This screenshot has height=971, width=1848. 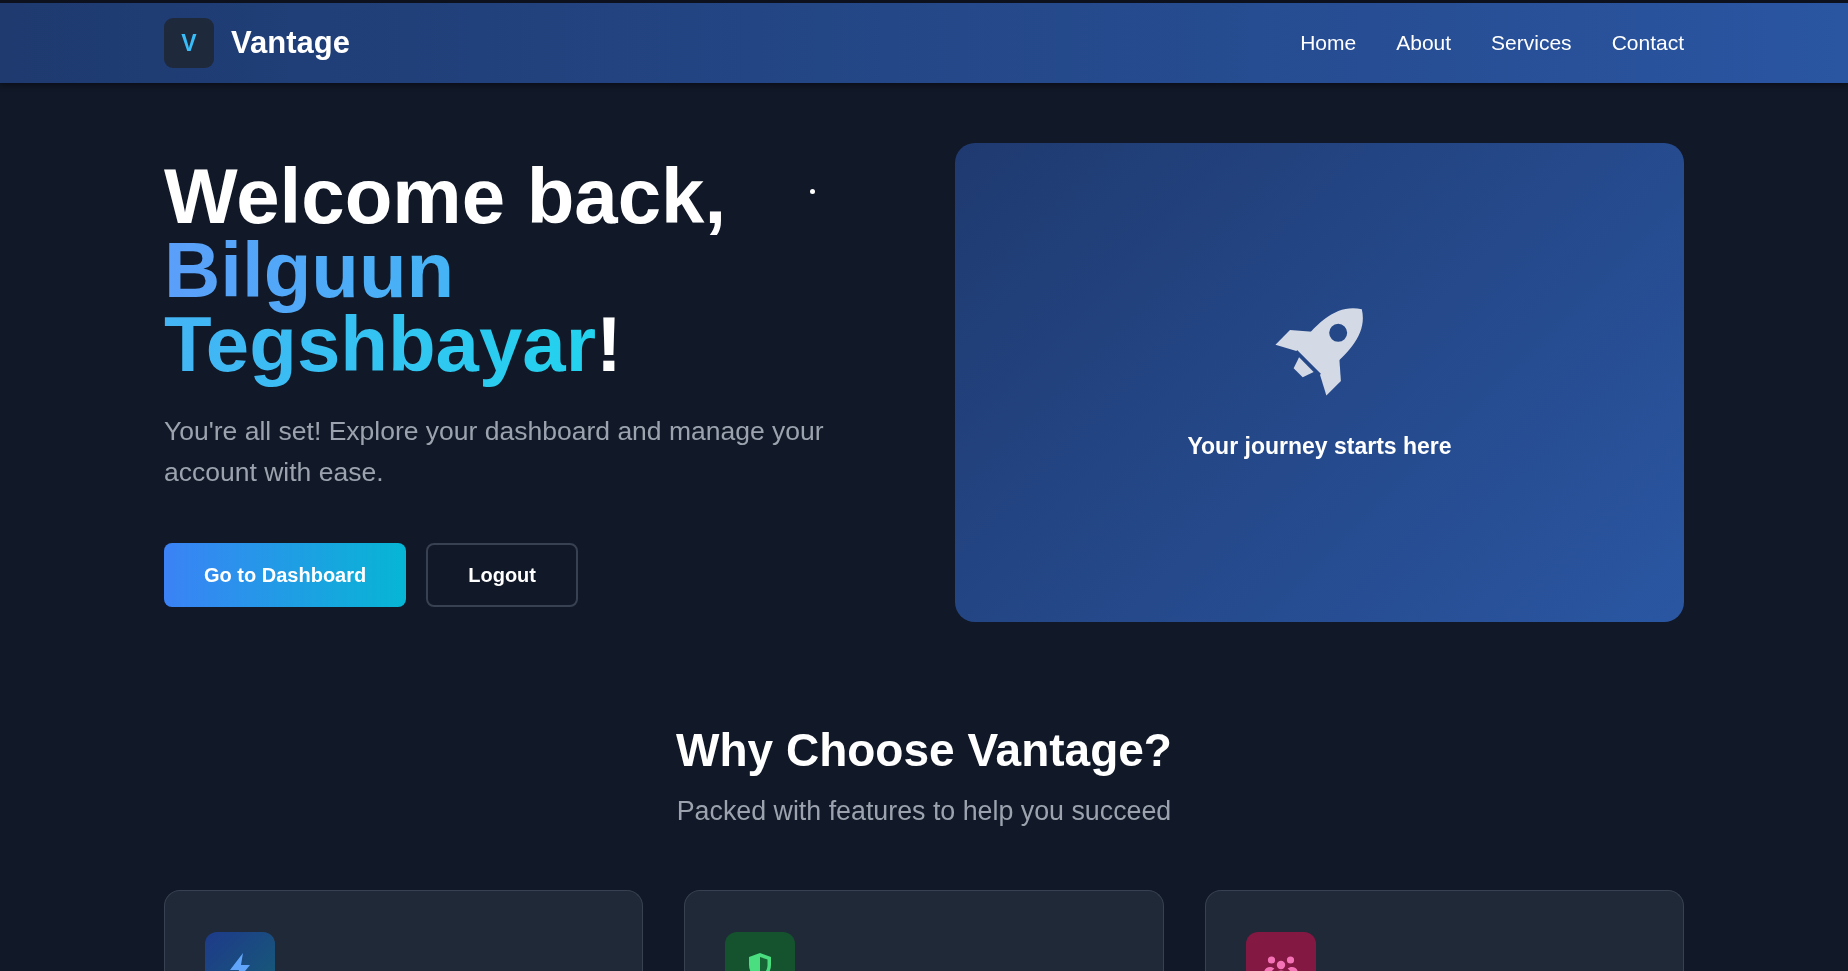 I want to click on intro-text: You're all set! Explore your dashboard and manage your account with ease., so click(x=494, y=452).